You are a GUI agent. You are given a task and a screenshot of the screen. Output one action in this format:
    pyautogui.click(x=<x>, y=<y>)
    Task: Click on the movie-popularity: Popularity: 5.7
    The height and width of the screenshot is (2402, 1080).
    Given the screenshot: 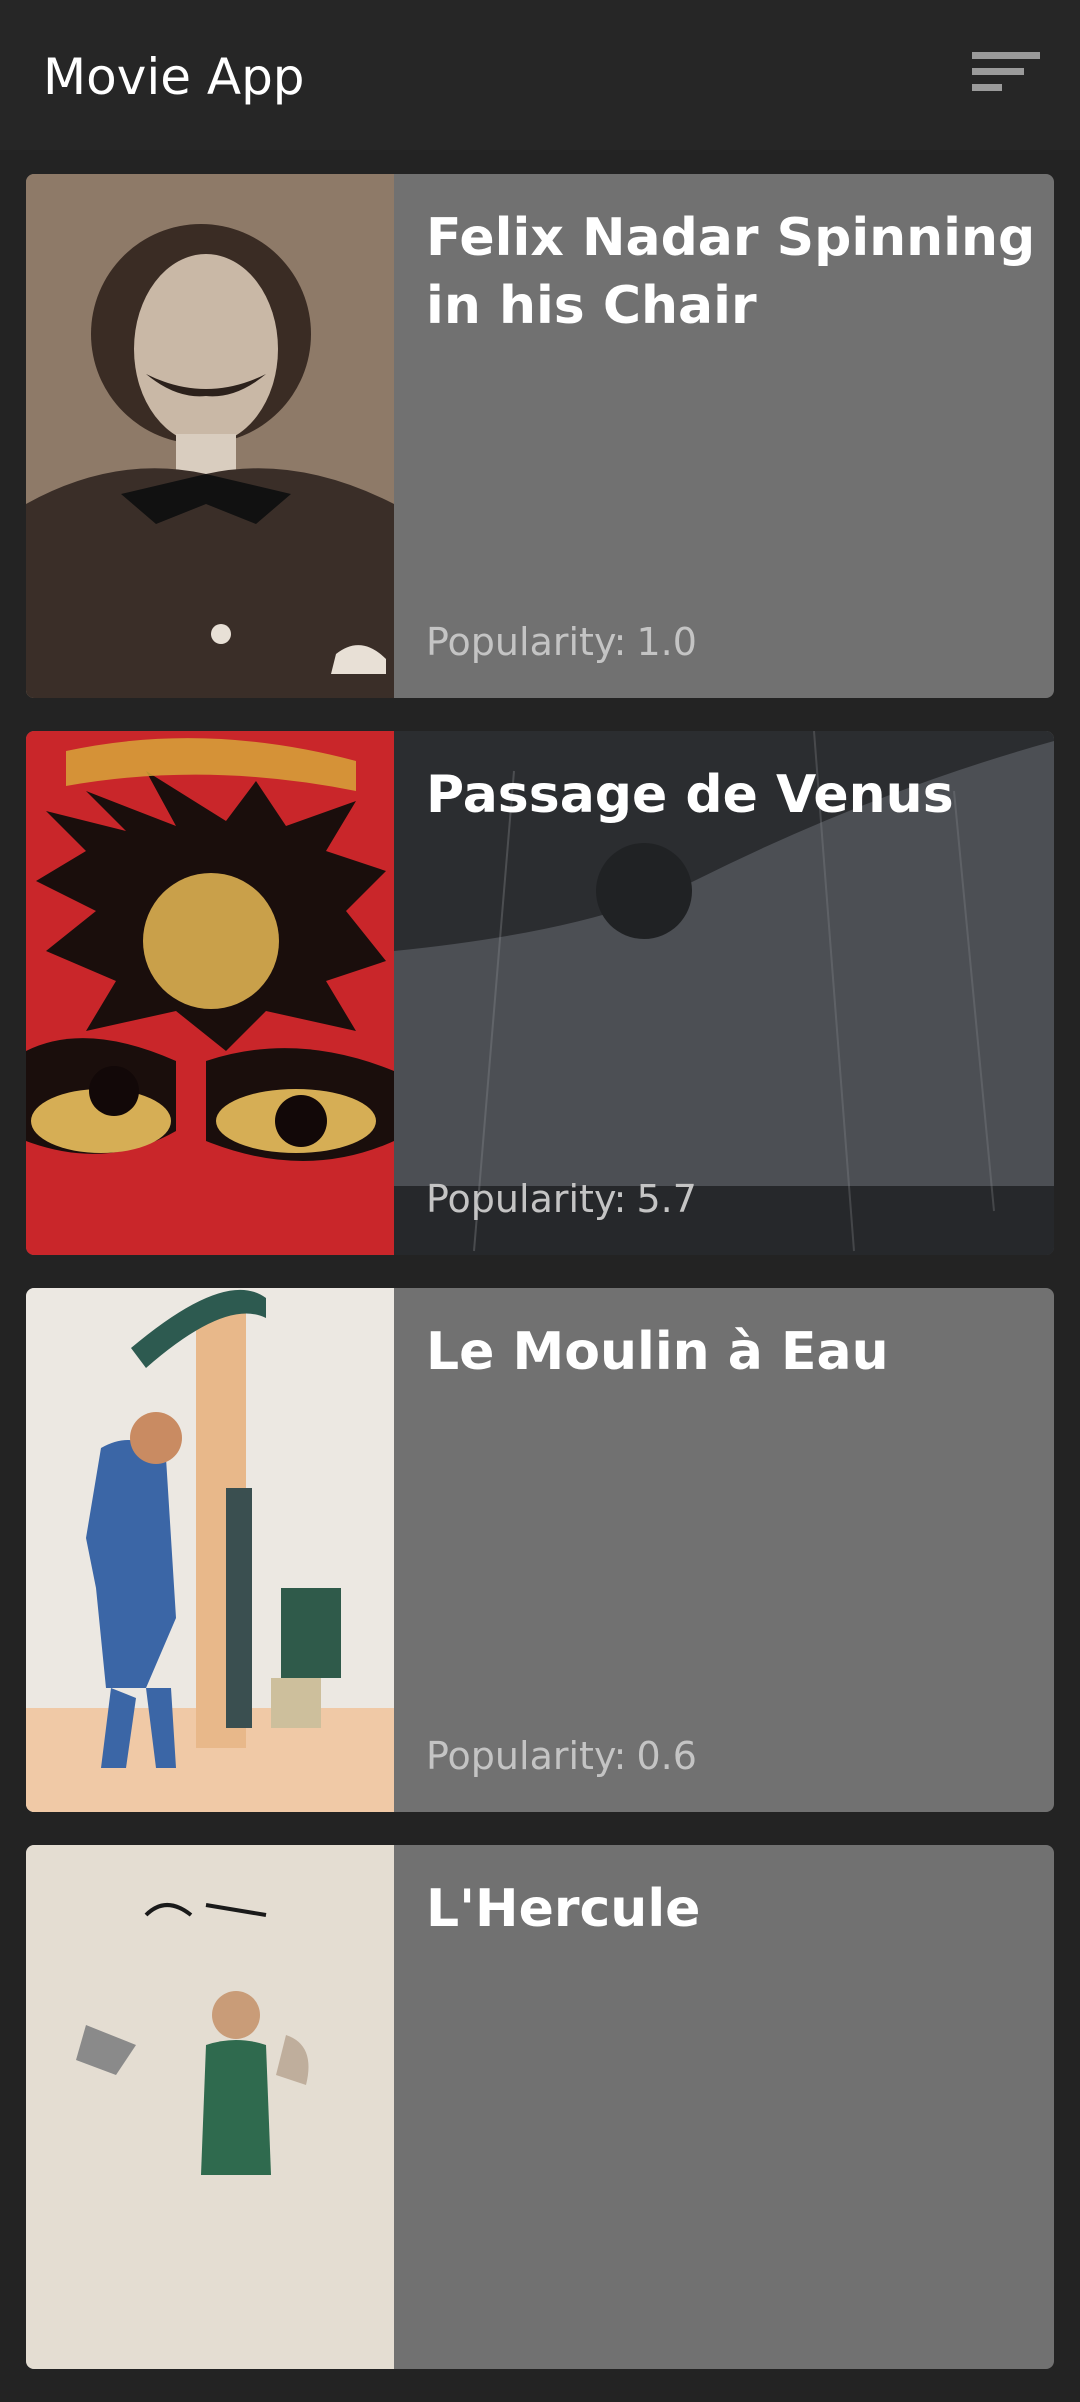 What is the action you would take?
    pyautogui.click(x=561, y=1199)
    